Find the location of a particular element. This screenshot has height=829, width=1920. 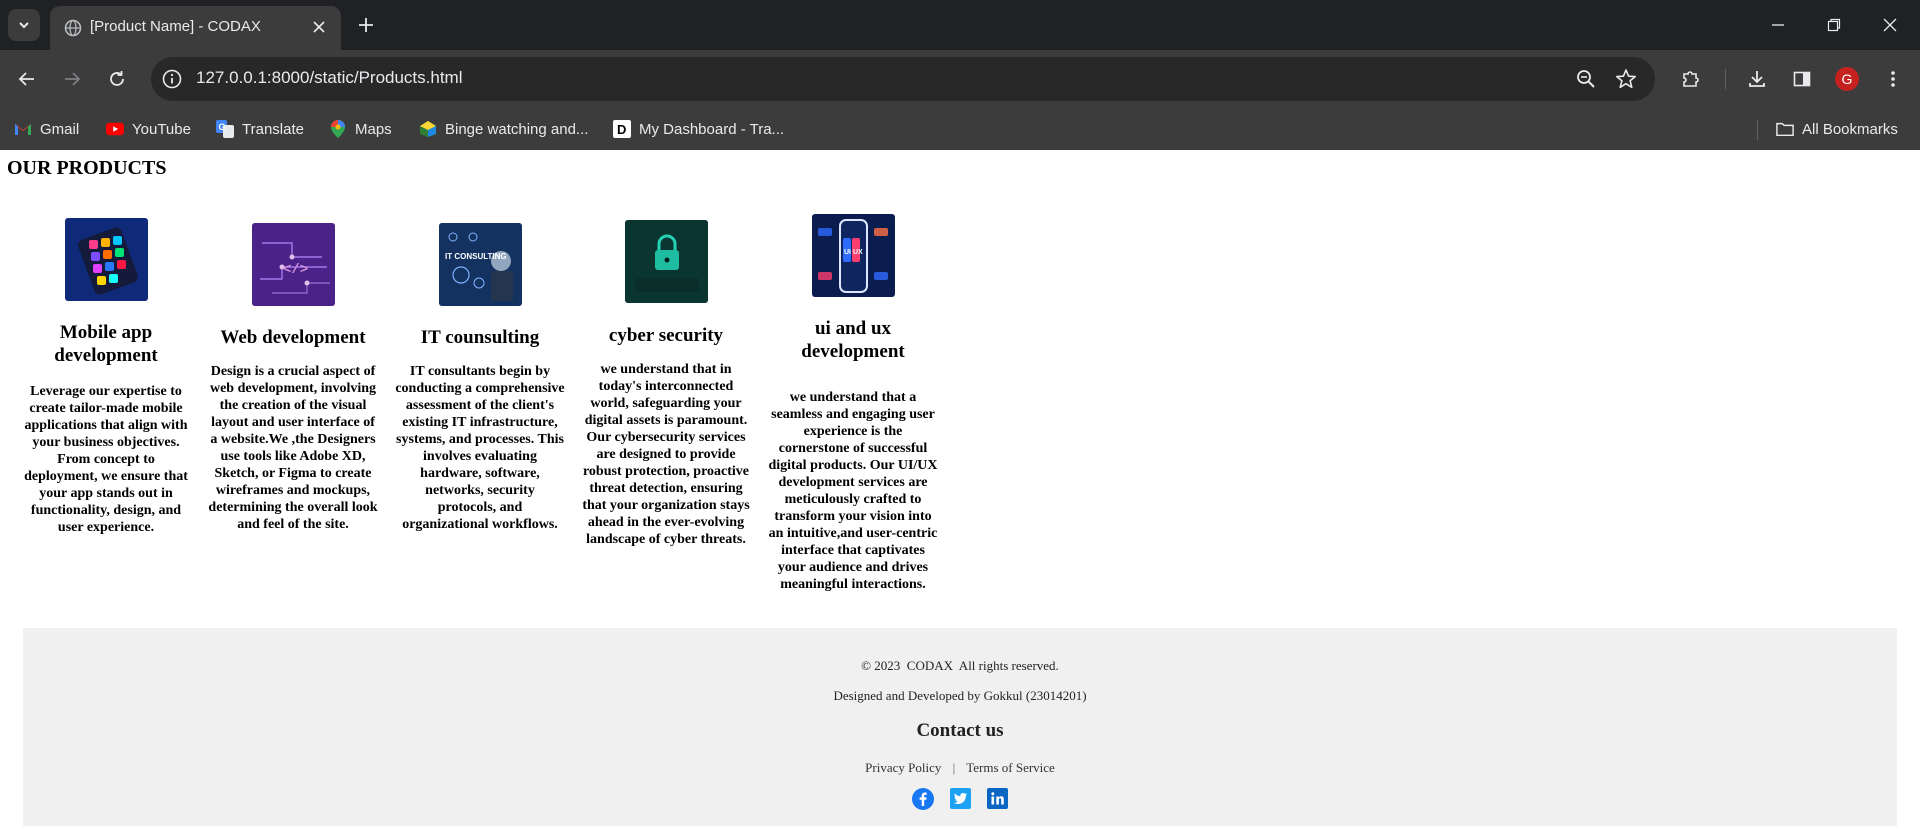

translate-icon: G is located at coordinates (225, 129).